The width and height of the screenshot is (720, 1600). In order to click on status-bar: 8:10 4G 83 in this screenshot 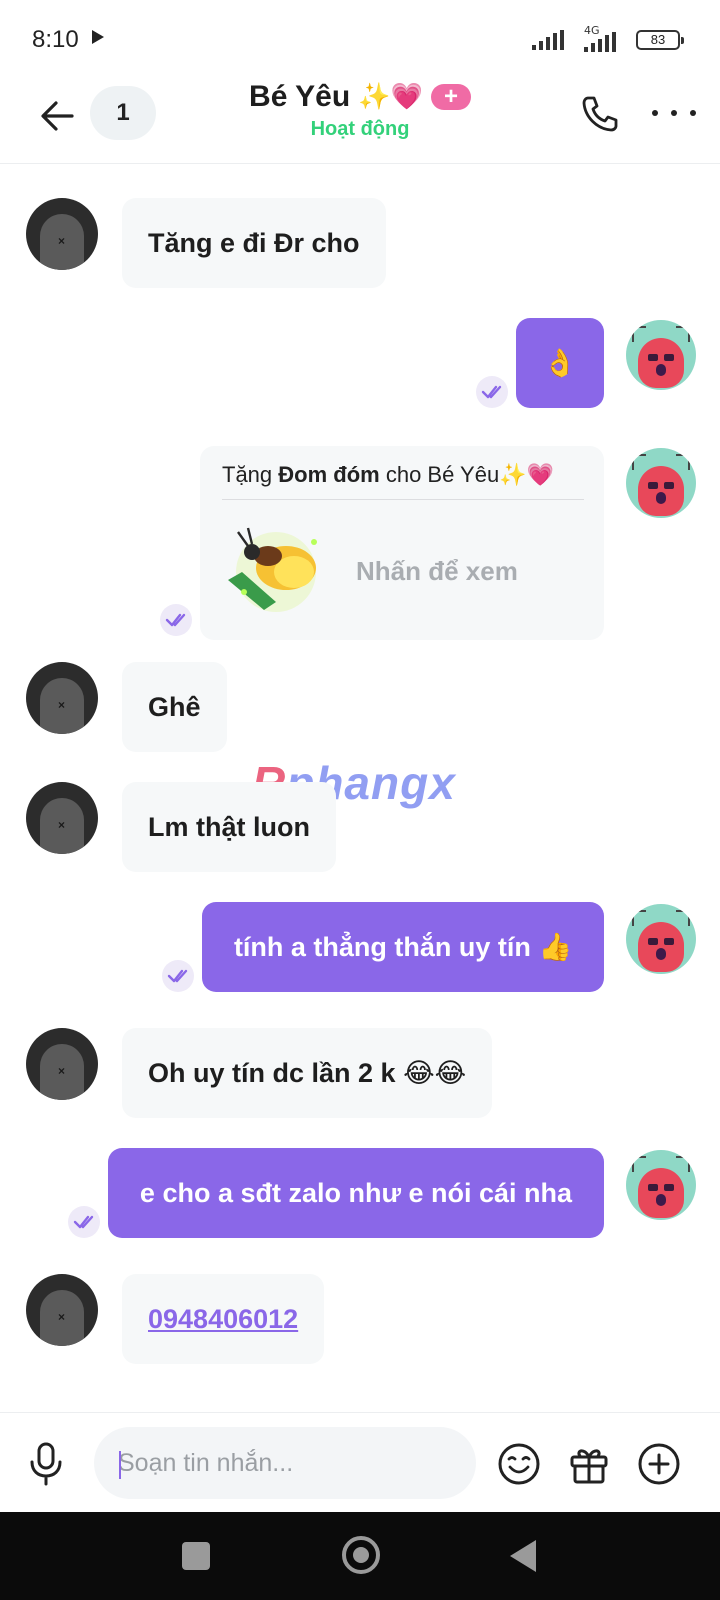, I will do `click(360, 40)`.